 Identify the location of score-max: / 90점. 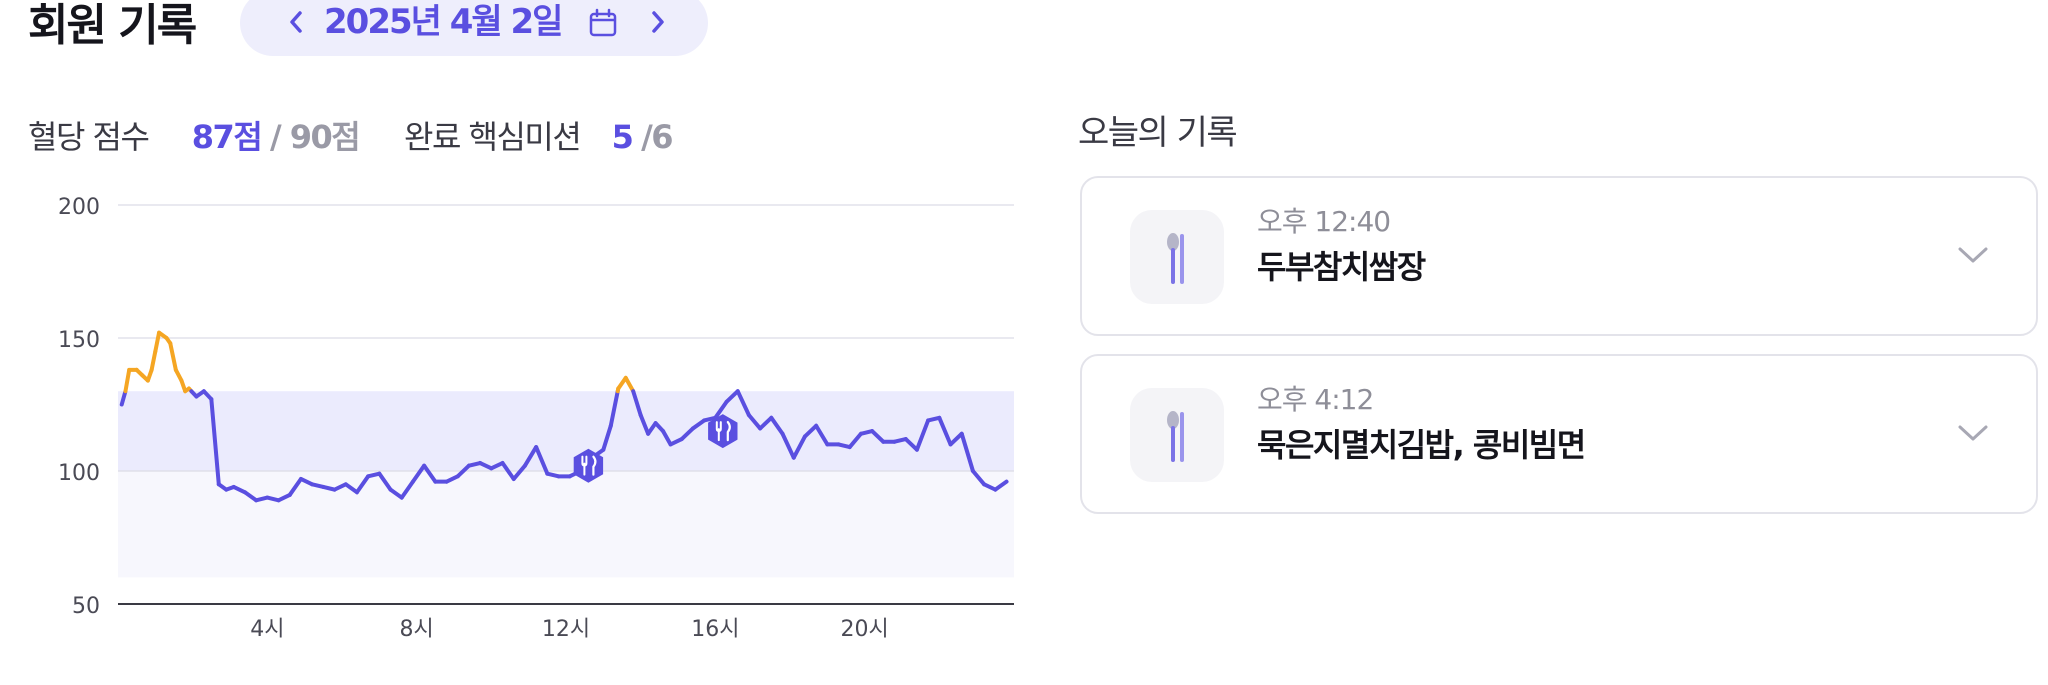
(315, 137).